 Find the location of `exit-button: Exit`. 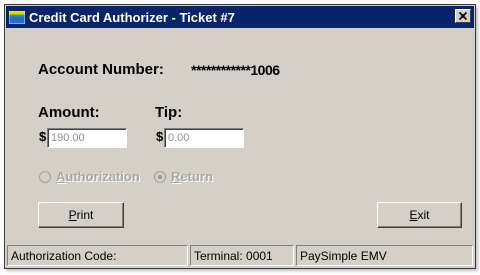

exit-button: Exit is located at coordinates (419, 215).